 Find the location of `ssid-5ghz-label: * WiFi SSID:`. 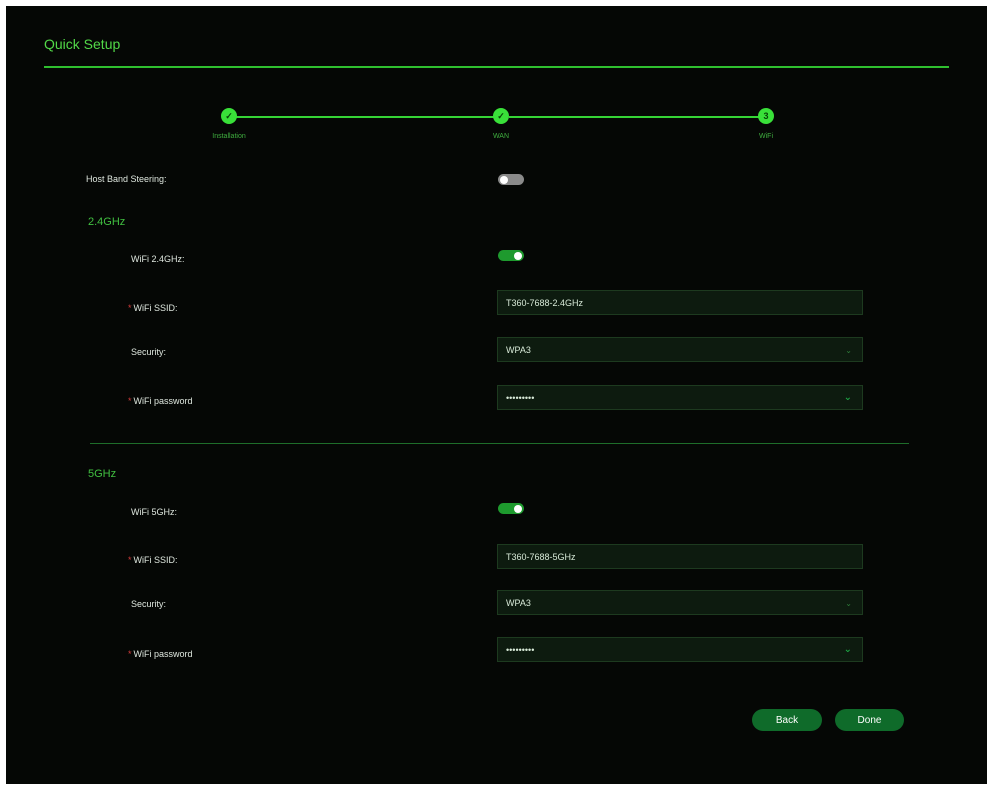

ssid-5ghz-label: * WiFi SSID: is located at coordinates (153, 560).